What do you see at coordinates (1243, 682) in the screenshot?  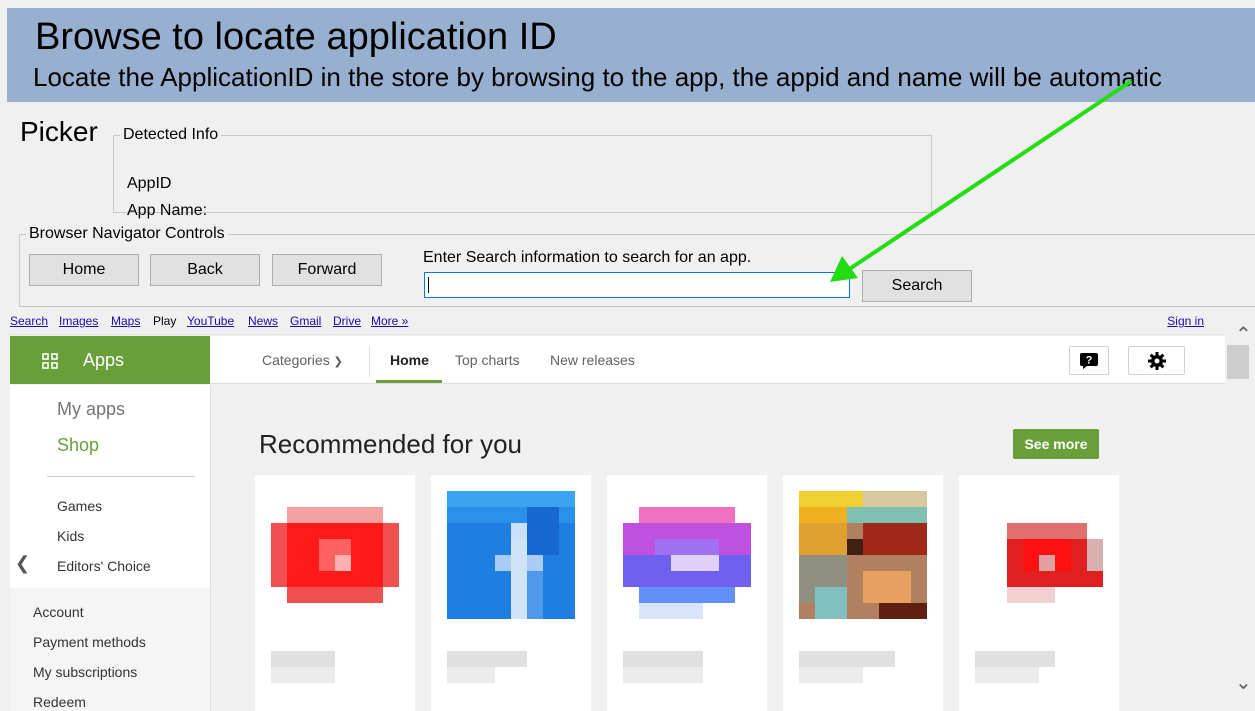 I see `scroll-down-icon: ⌄` at bounding box center [1243, 682].